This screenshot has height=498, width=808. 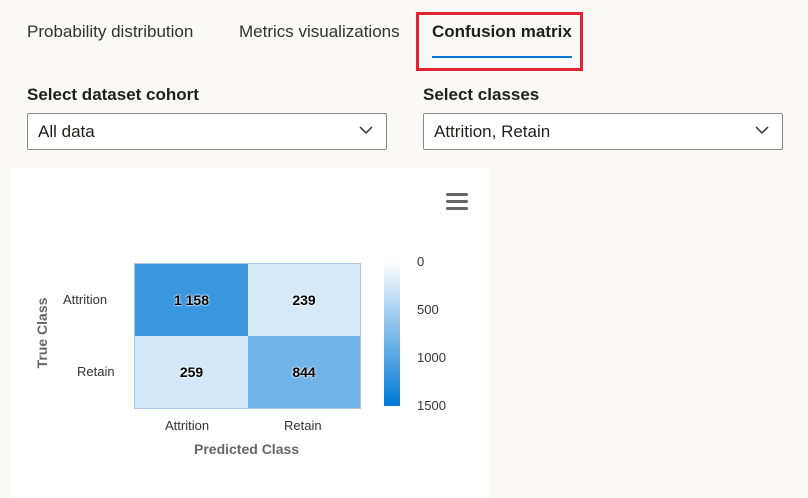 What do you see at coordinates (457, 202) in the screenshot?
I see `hamburger-menu-icon` at bounding box center [457, 202].